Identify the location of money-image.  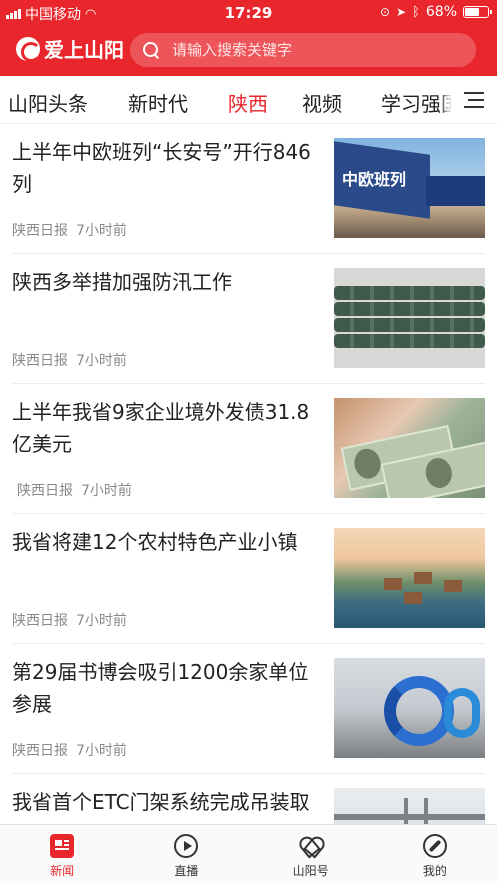
(409, 448).